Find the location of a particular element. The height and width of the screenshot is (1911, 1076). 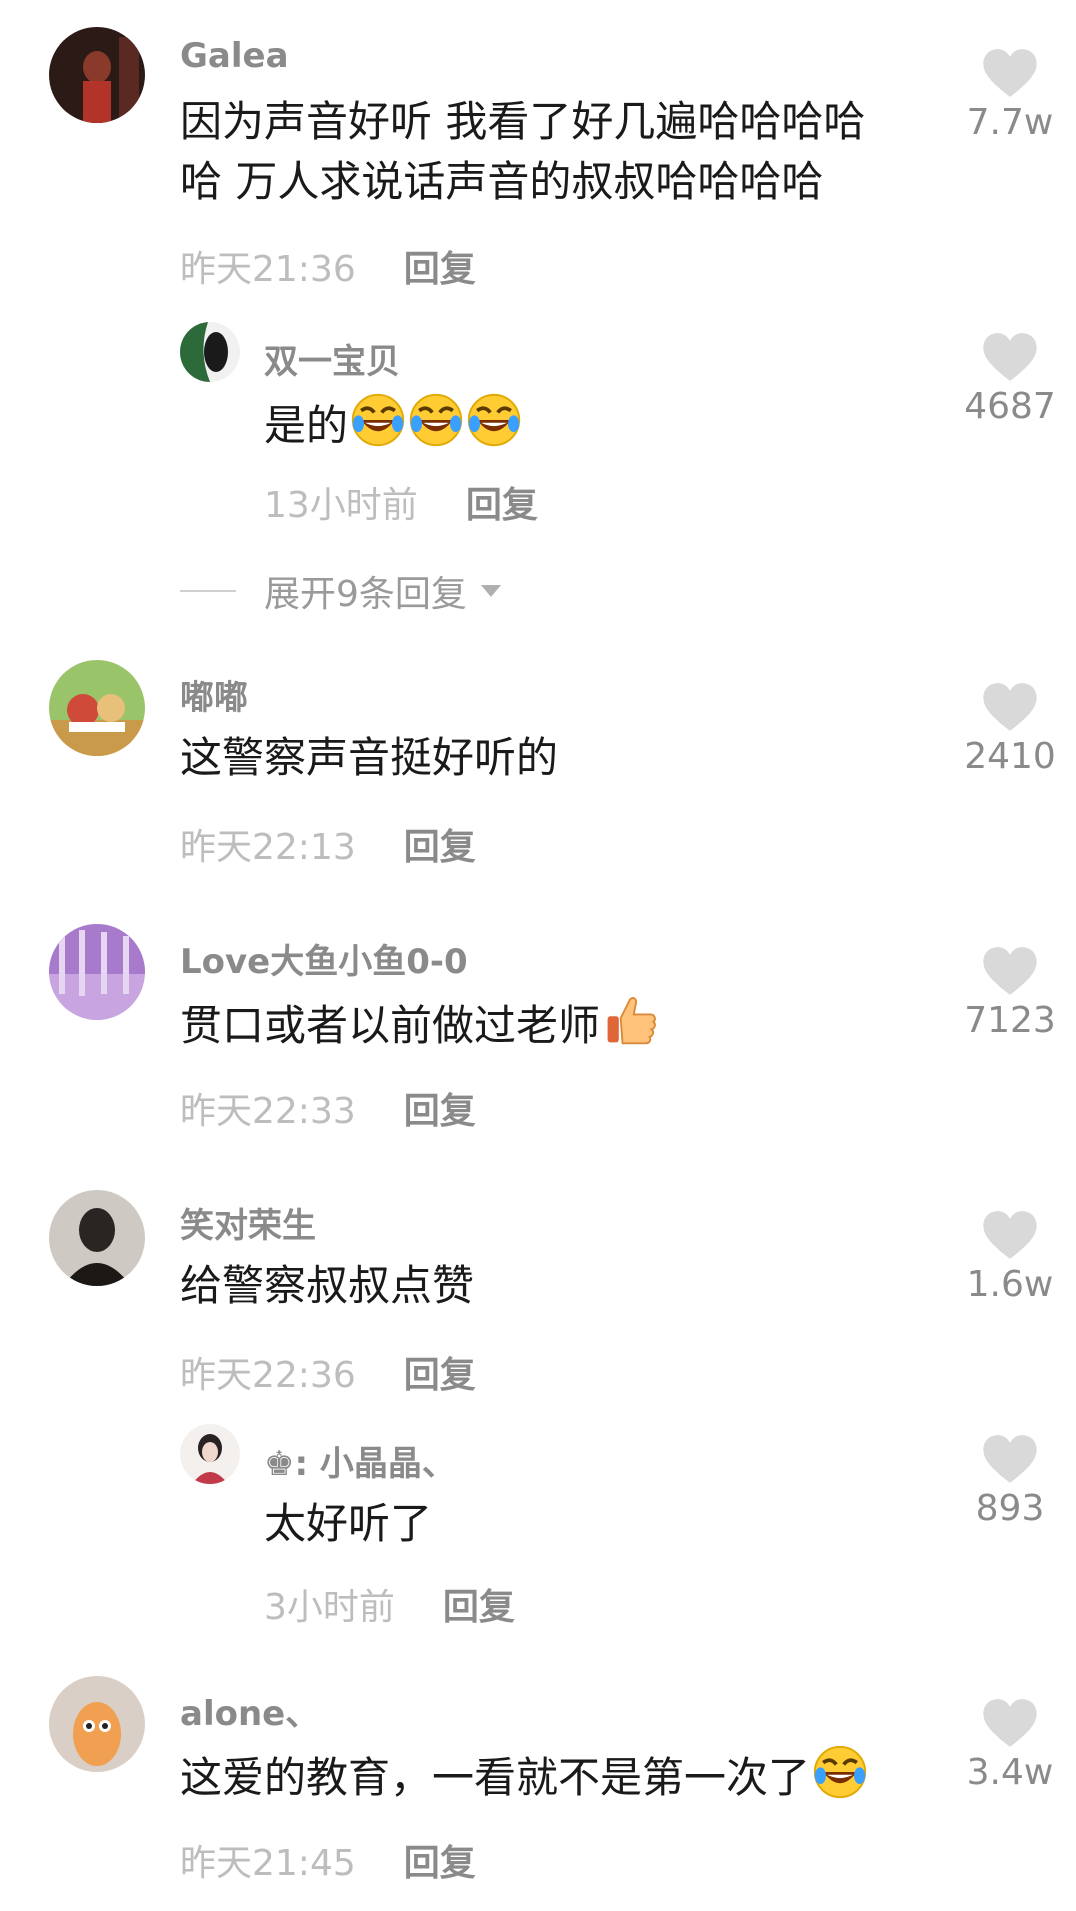

like-button: 893 is located at coordinates (1010, 1481).